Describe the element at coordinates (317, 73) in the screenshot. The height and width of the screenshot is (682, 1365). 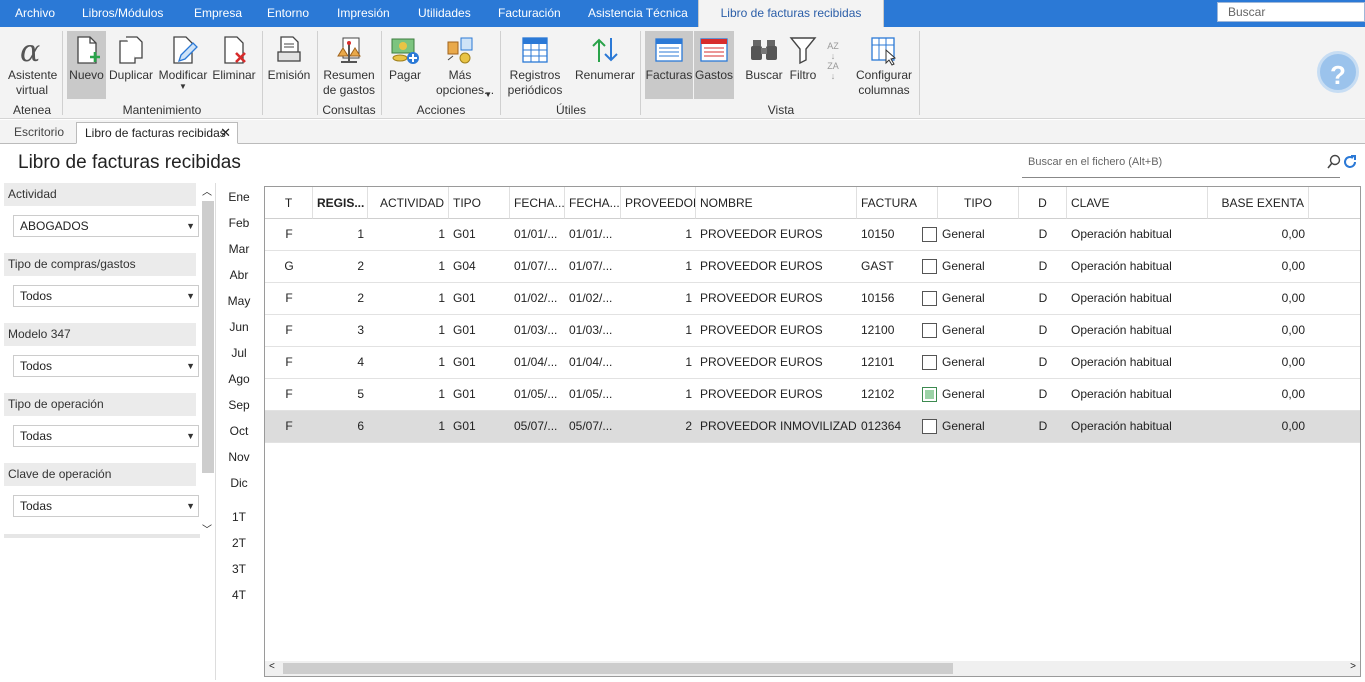
I see `ribbon-separator` at that location.